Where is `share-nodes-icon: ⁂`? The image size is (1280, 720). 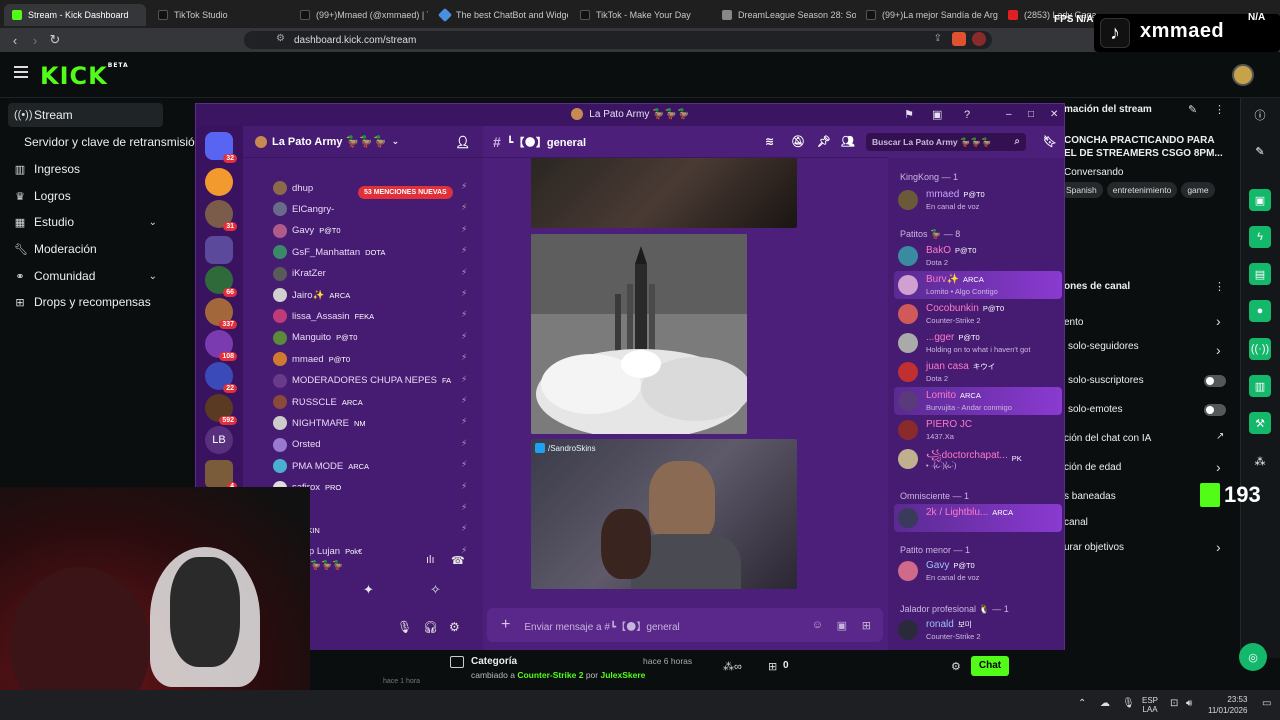
share-nodes-icon: ⁂ is located at coordinates (1260, 461).